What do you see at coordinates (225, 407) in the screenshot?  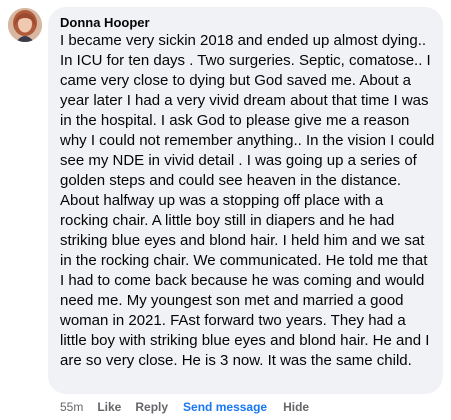 I see `send-message-button: Send message` at bounding box center [225, 407].